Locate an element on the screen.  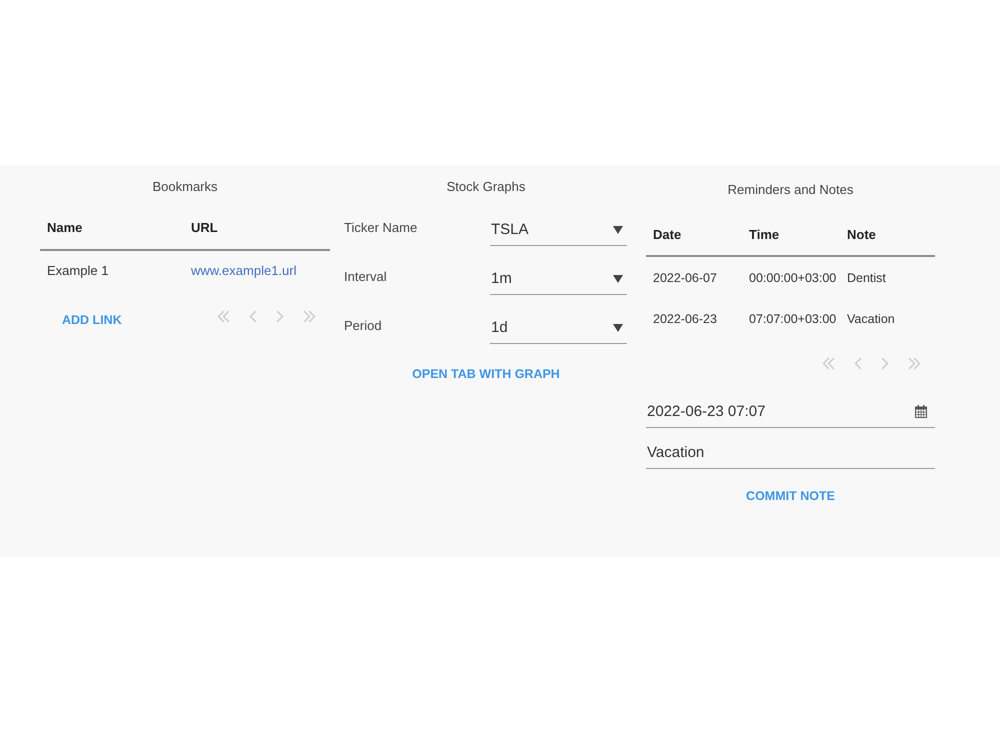
column-header: Note is located at coordinates (861, 235).